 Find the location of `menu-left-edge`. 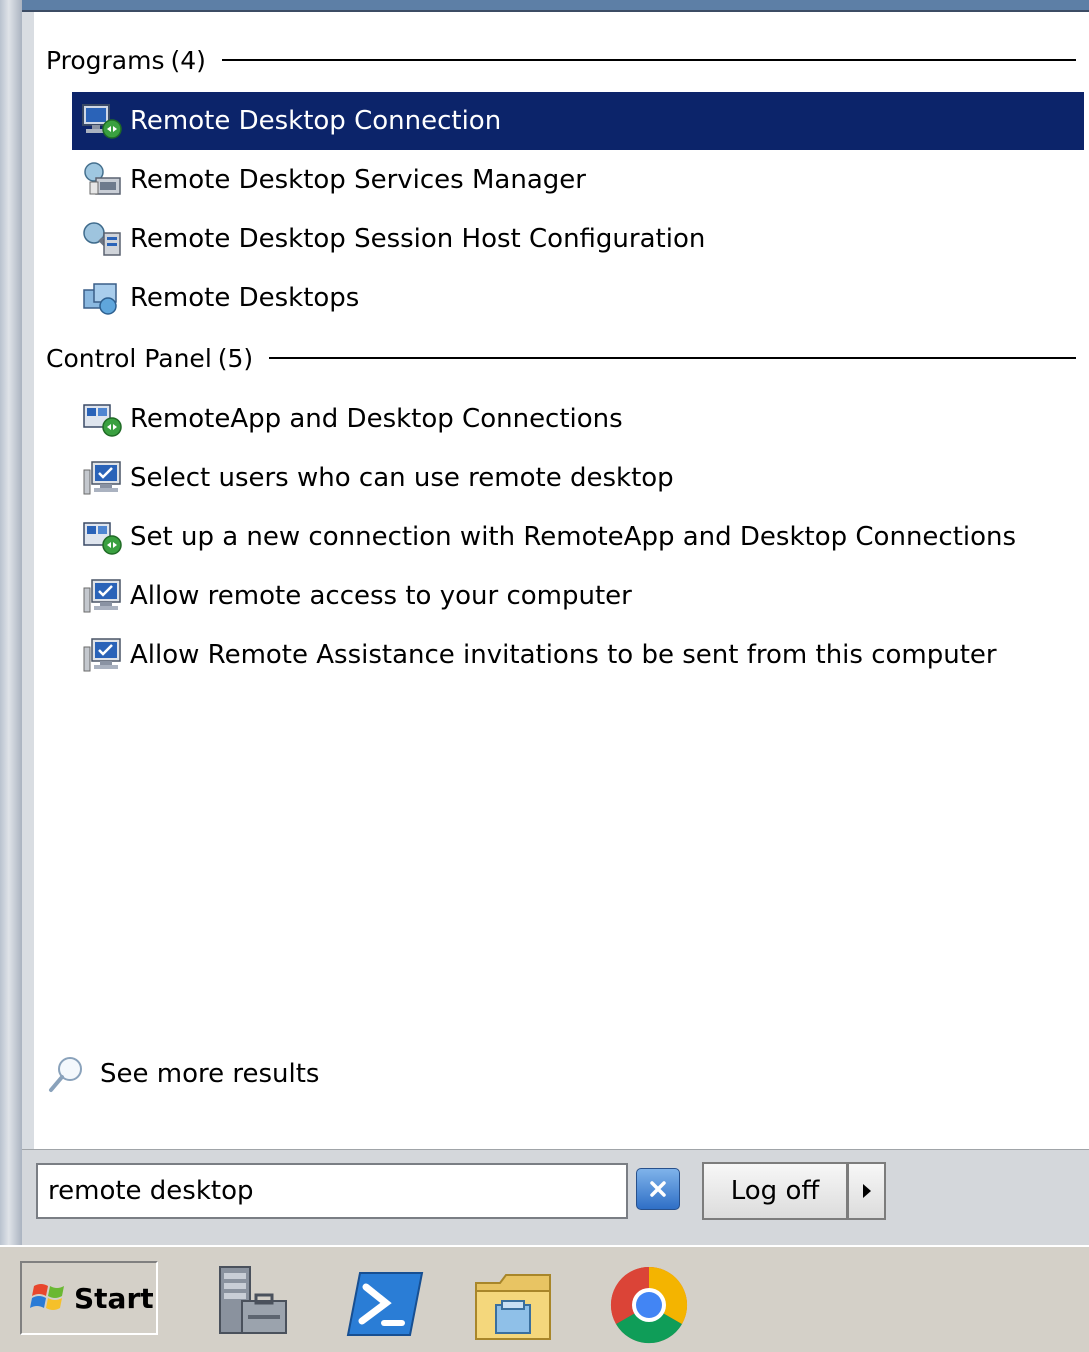

menu-left-edge is located at coordinates (11, 622).